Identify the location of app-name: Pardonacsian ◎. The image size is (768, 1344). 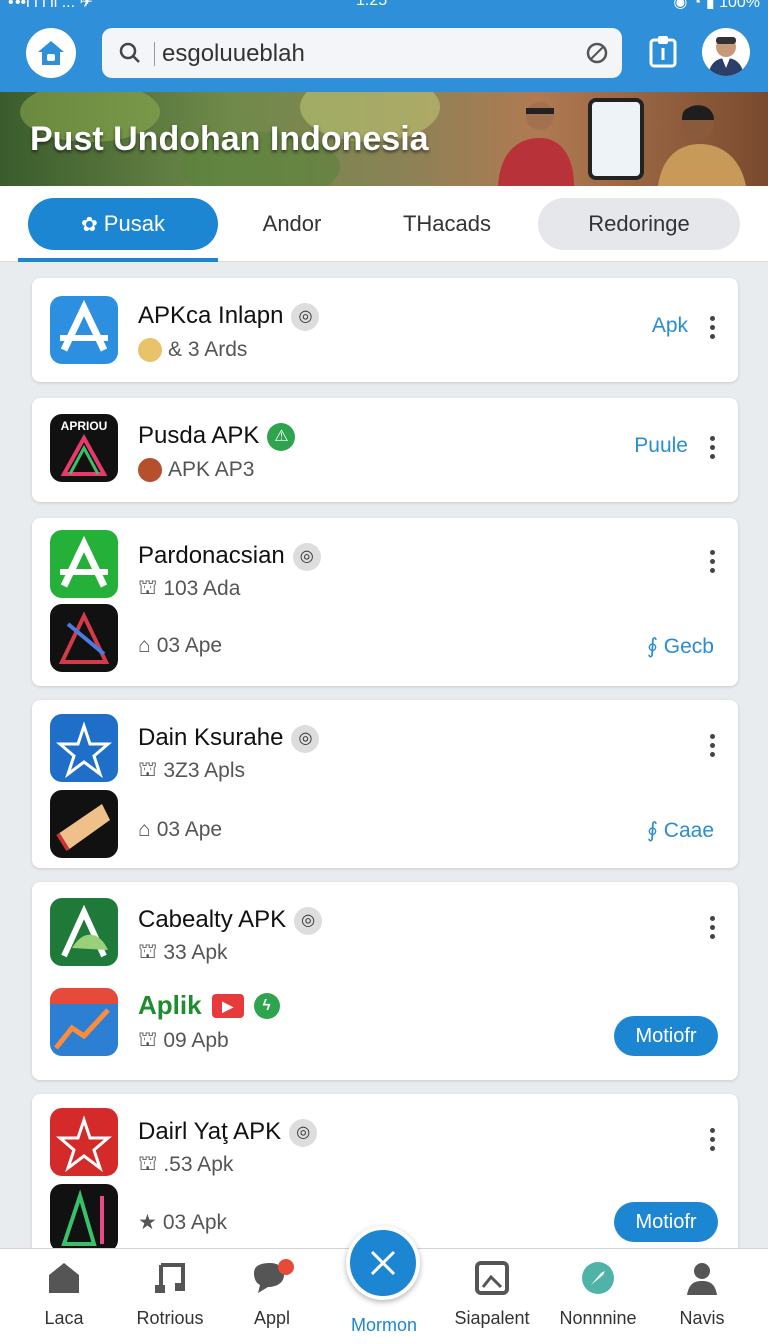
(229, 556).